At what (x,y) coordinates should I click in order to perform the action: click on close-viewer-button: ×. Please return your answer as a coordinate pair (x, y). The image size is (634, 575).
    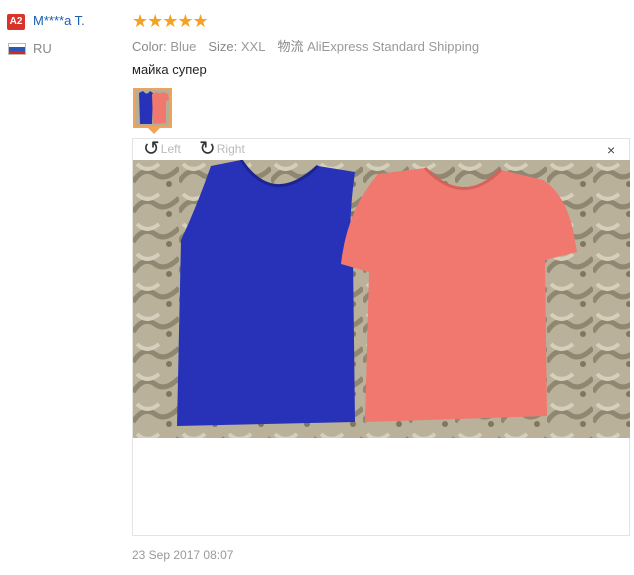
    Looking at the image, I should click on (611, 150).